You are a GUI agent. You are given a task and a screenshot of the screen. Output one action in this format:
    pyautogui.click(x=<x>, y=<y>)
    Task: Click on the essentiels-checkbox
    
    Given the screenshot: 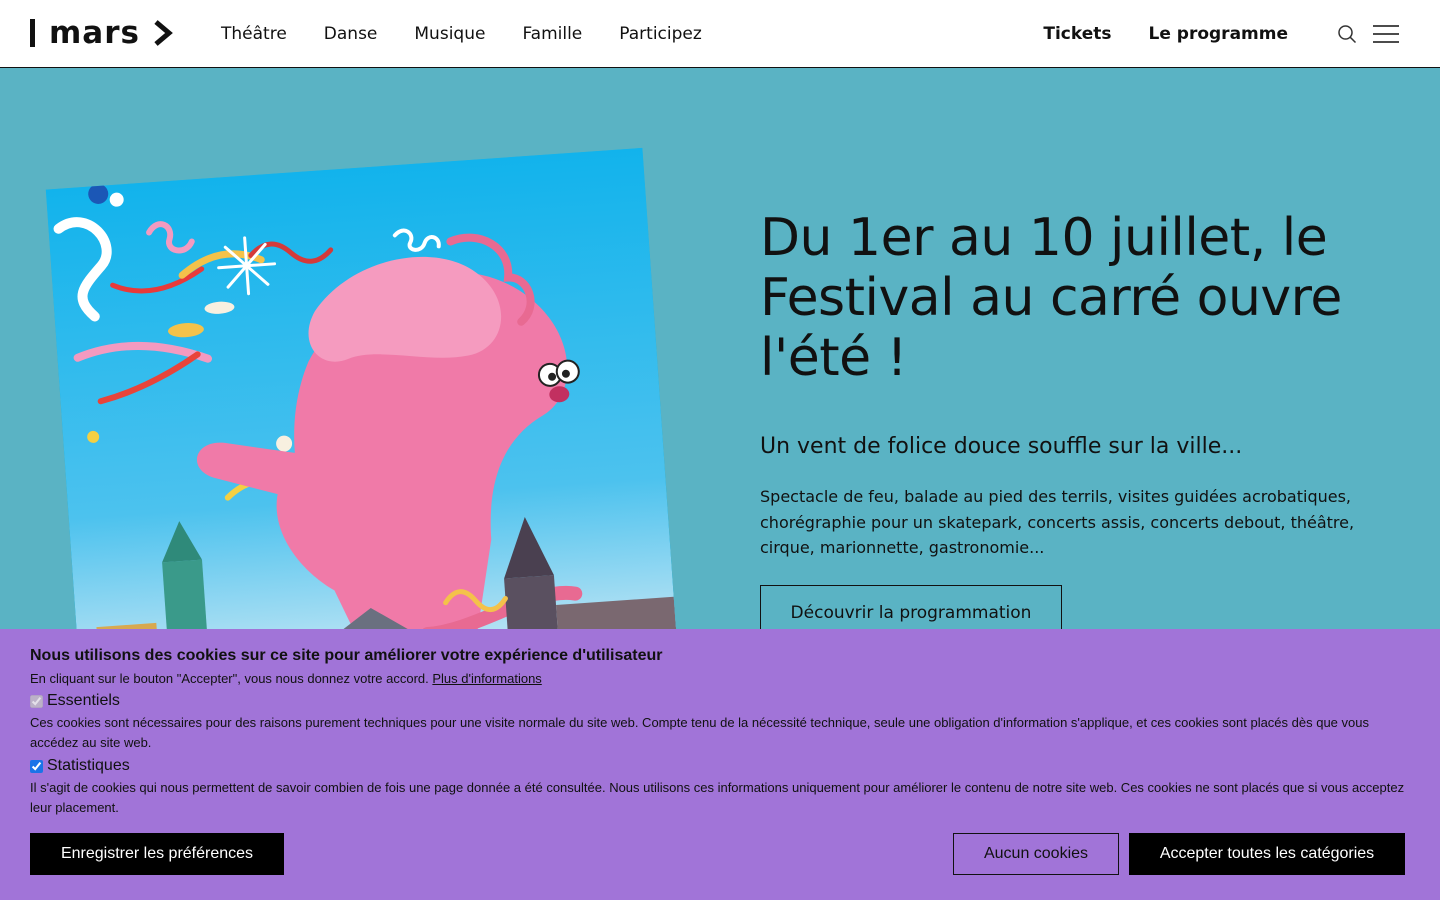 What is the action you would take?
    pyautogui.click(x=36, y=701)
    